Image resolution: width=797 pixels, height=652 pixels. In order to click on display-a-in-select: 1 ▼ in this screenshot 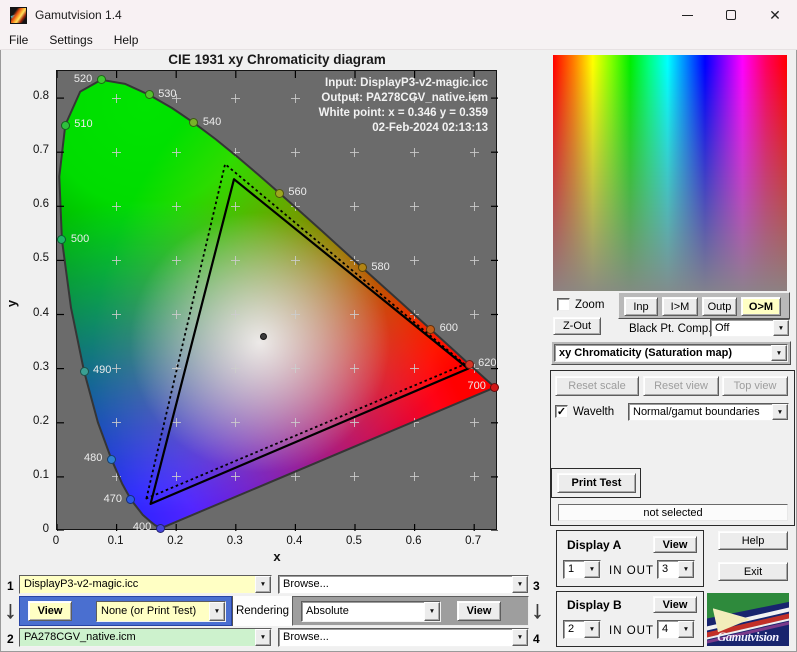, I will do `click(582, 569)`.